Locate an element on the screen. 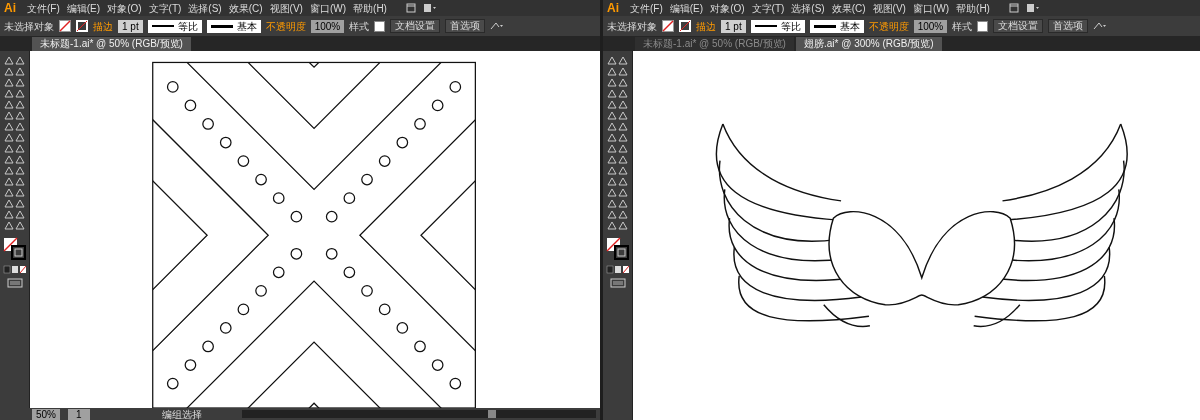  zoom-field: 50% is located at coordinates (46, 414).